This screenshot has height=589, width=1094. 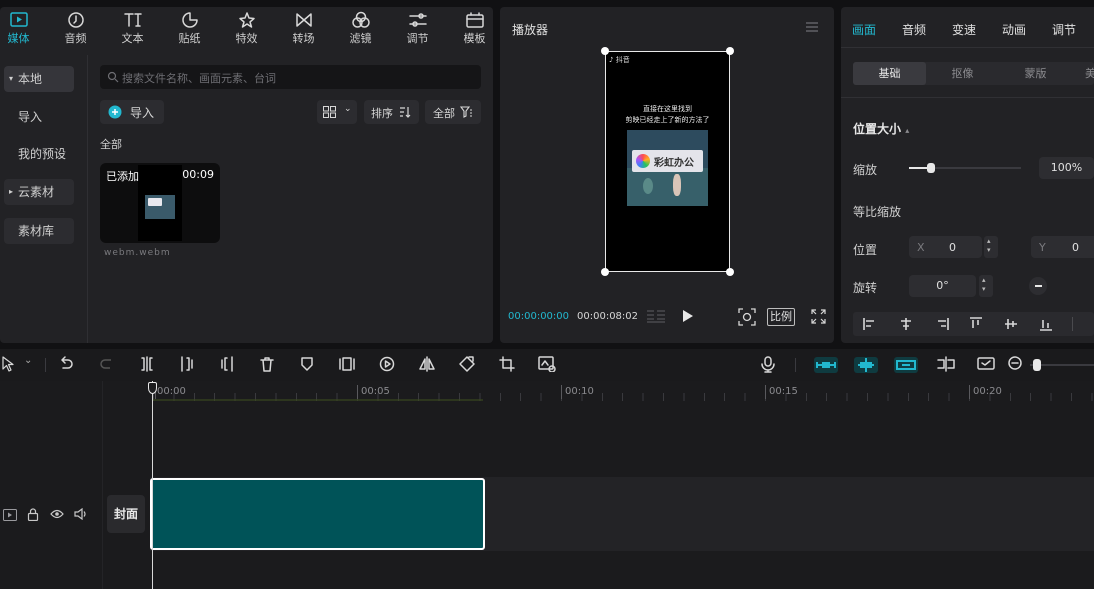 I want to click on speaker-icon, so click(x=81, y=514).